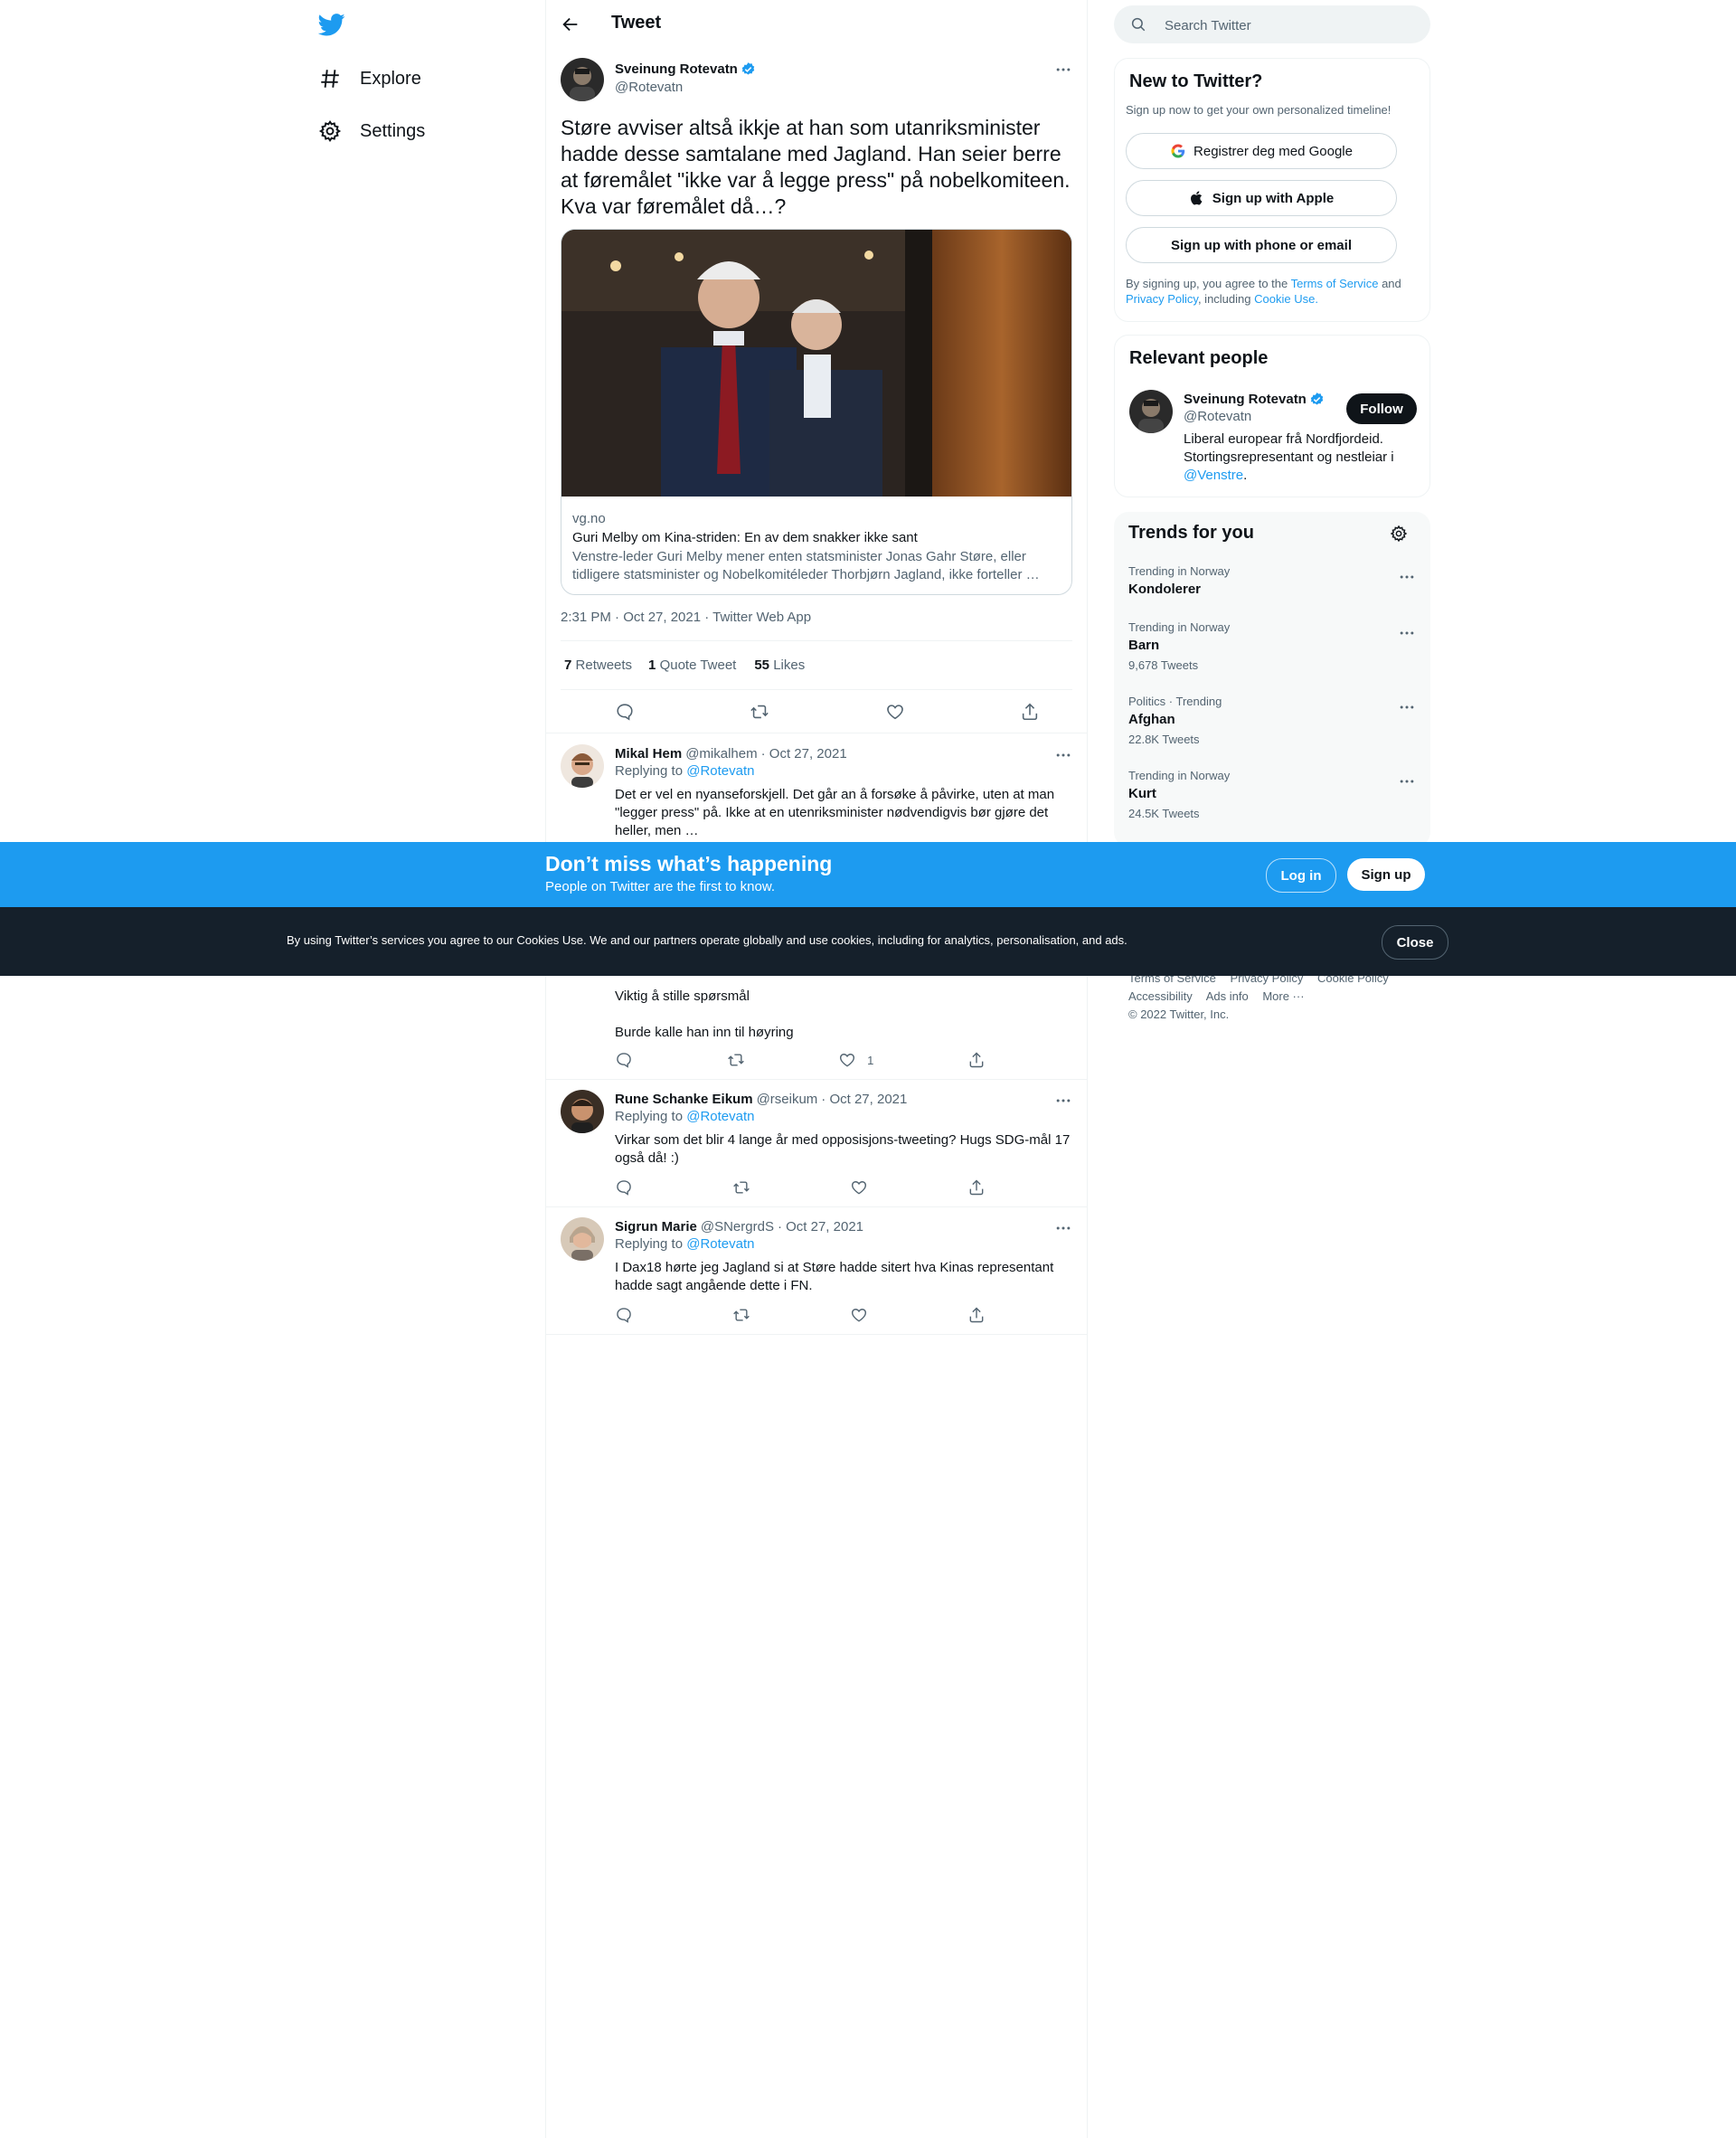 This screenshot has width=1736, height=2138. I want to click on footer-link: Accessibility, so click(1161, 996).